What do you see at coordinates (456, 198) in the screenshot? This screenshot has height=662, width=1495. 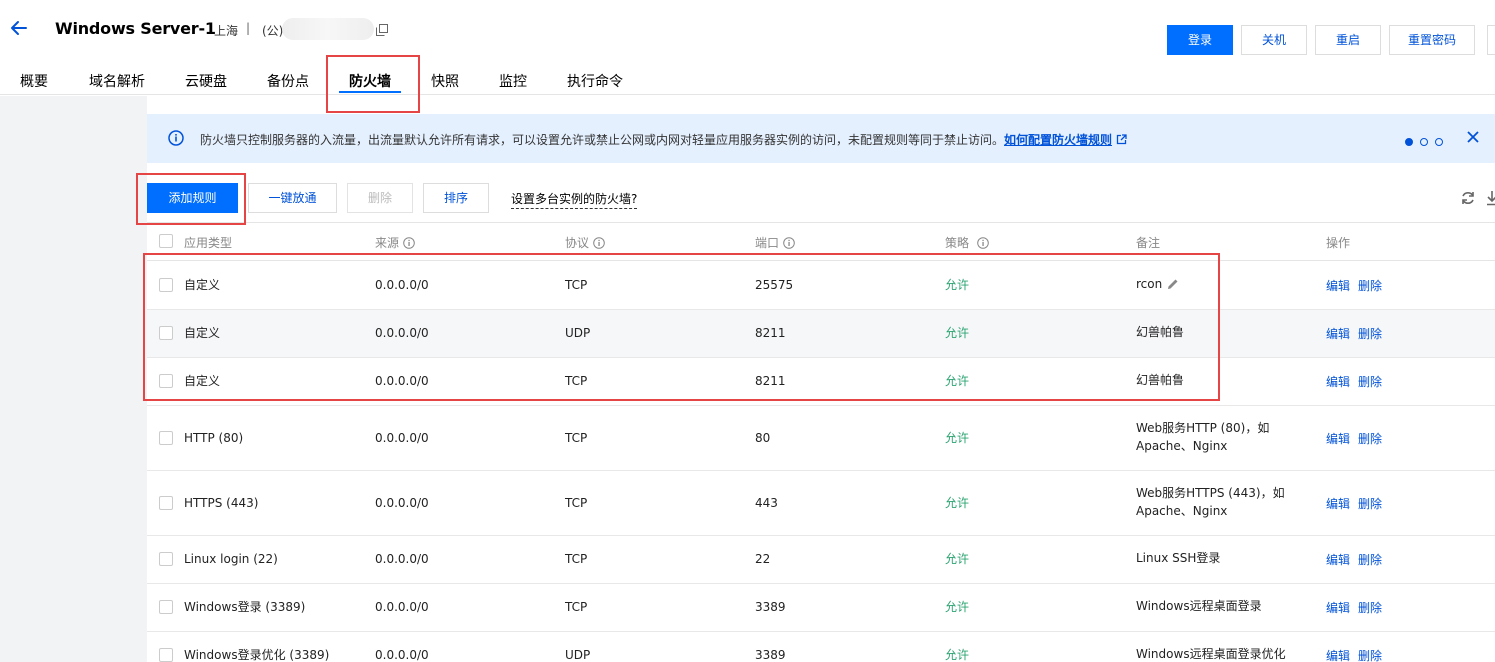 I see `sort-button: 排序` at bounding box center [456, 198].